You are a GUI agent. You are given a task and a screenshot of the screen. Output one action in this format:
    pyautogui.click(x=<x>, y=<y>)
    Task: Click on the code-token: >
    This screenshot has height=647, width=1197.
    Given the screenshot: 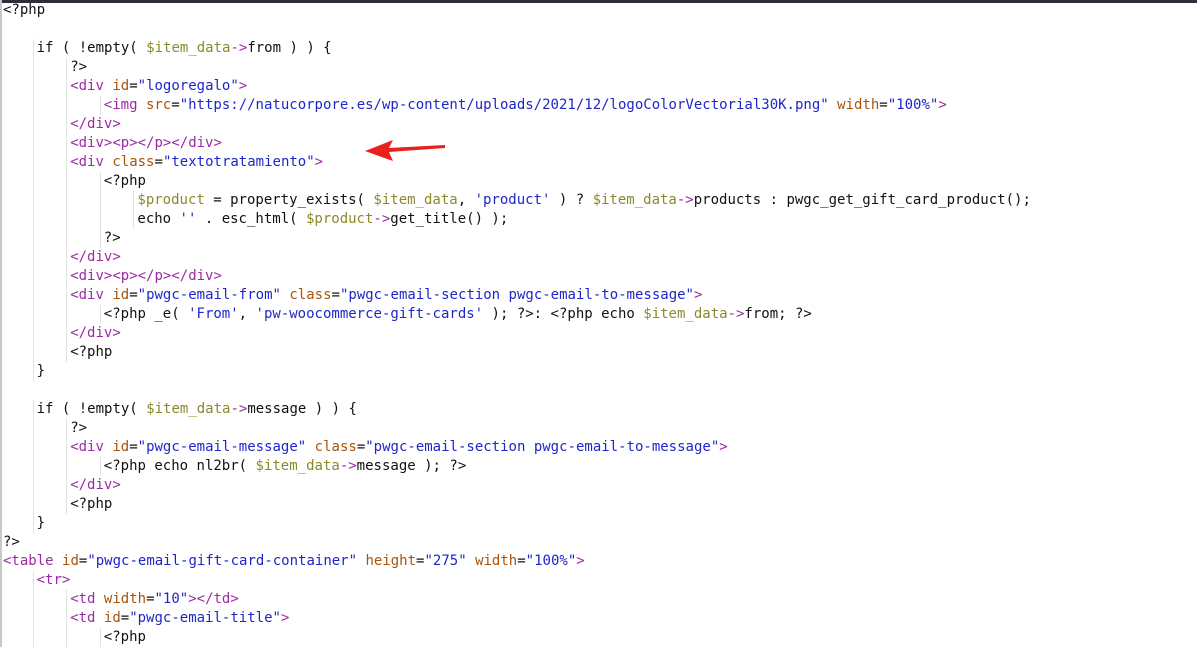 What is the action you would take?
    pyautogui.click(x=580, y=561)
    